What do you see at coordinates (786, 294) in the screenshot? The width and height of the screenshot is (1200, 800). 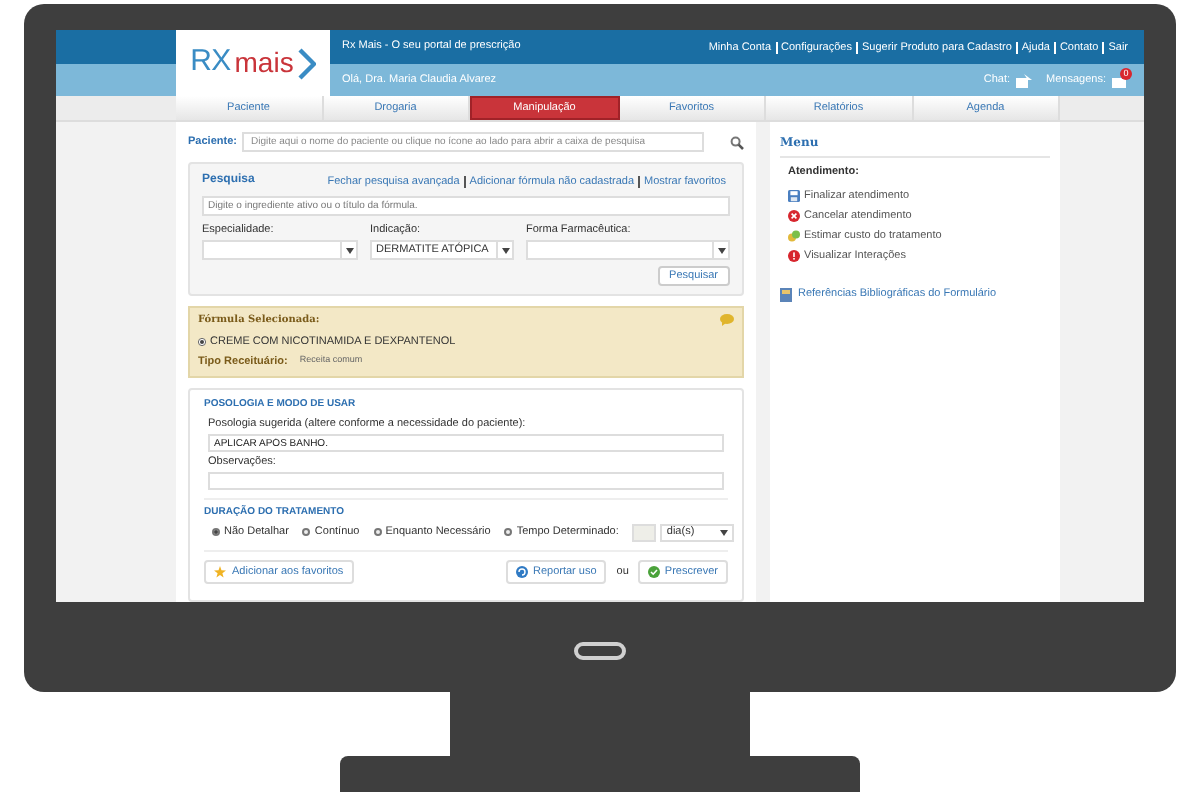 I see `book-icon` at bounding box center [786, 294].